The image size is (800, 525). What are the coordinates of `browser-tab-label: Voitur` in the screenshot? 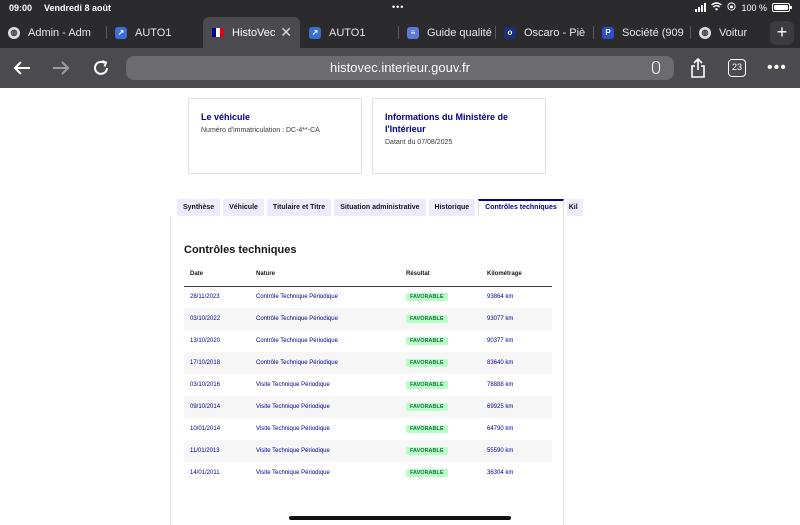 It's located at (733, 32).